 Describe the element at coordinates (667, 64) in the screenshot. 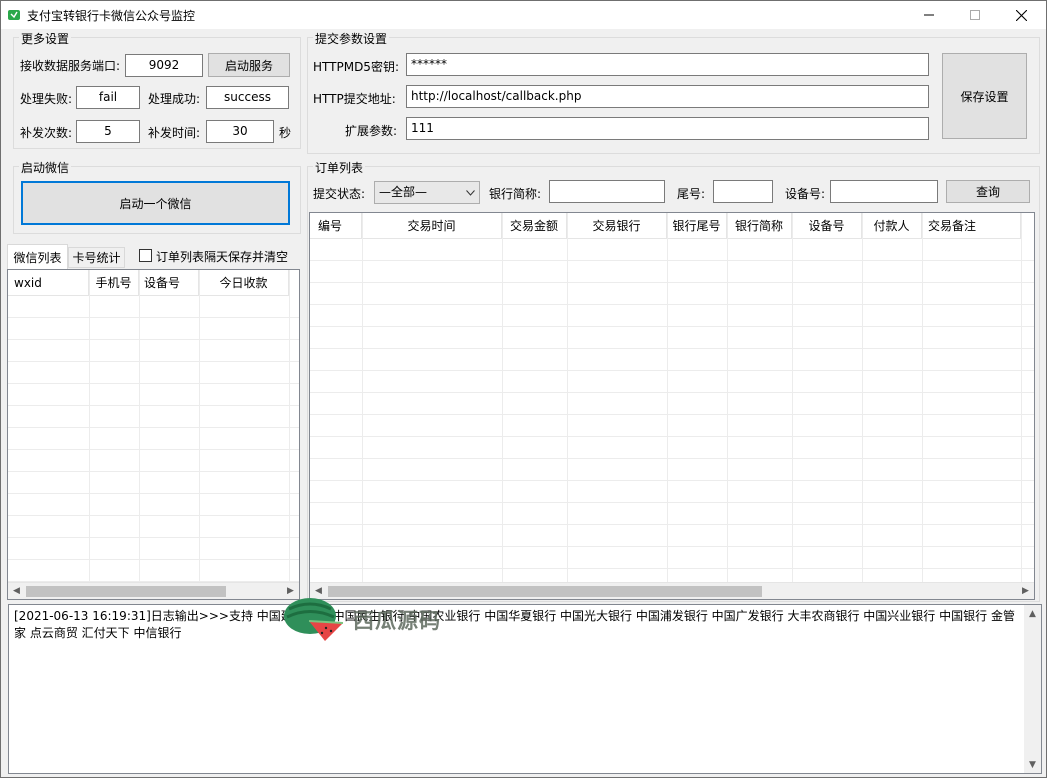

I see `md5-input: ******` at that location.